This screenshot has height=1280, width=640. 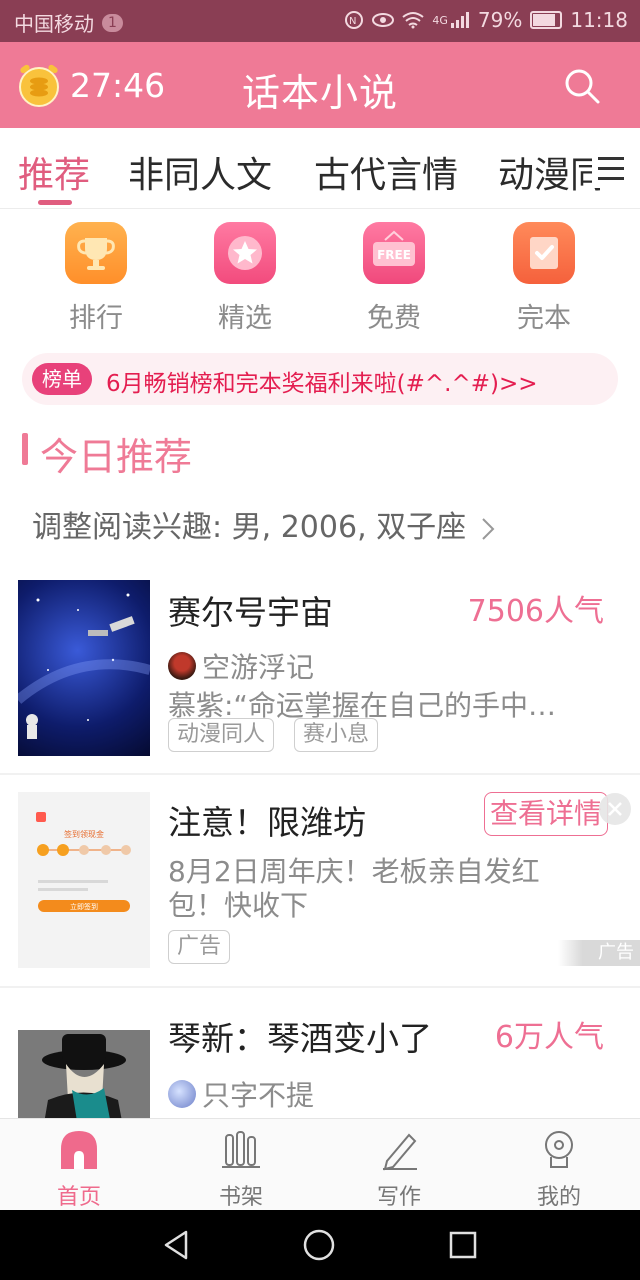 I want to click on battery-icon, so click(x=546, y=20).